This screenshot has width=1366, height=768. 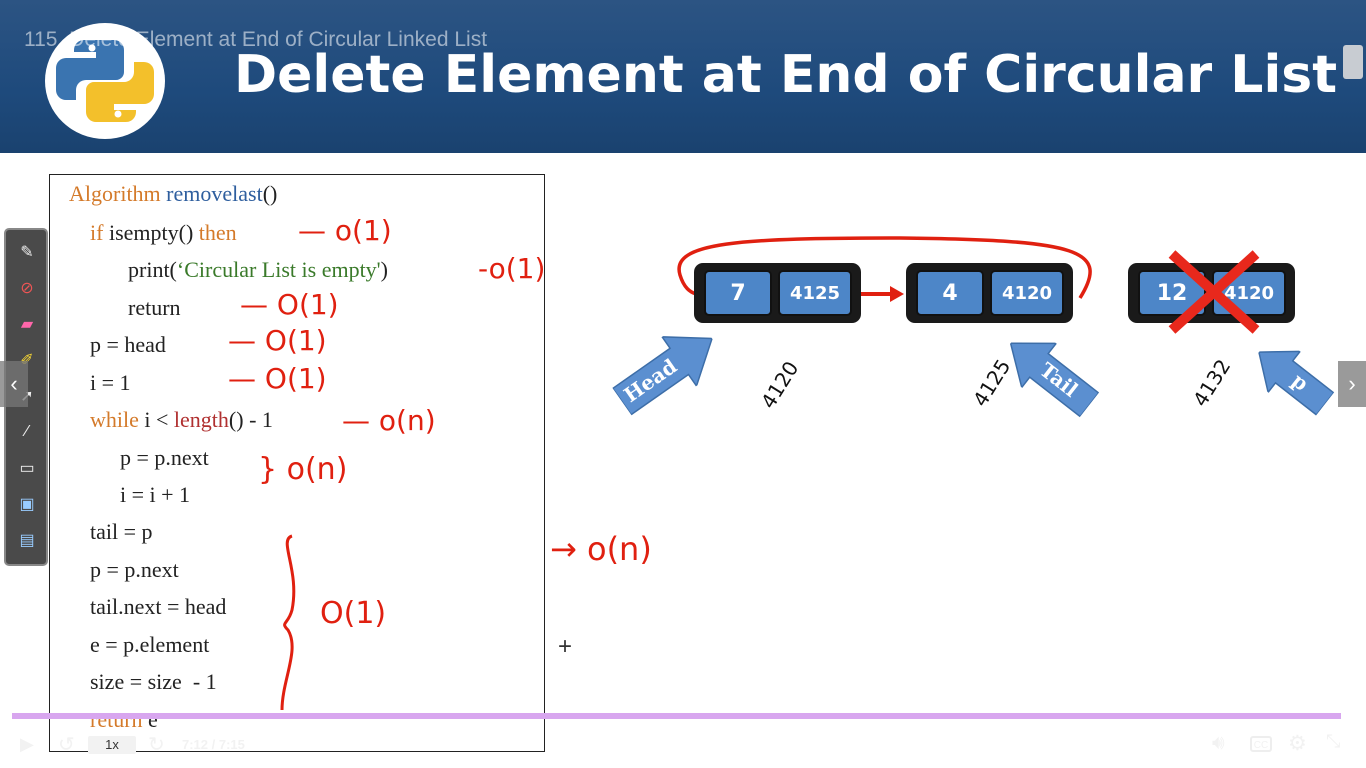 I want to click on code-line-11: p = p.next, so click(x=134, y=569).